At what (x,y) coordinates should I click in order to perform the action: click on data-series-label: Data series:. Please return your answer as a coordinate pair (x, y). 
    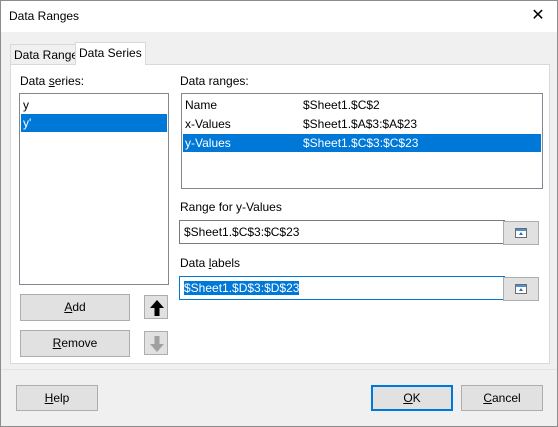
    Looking at the image, I should click on (52, 81).